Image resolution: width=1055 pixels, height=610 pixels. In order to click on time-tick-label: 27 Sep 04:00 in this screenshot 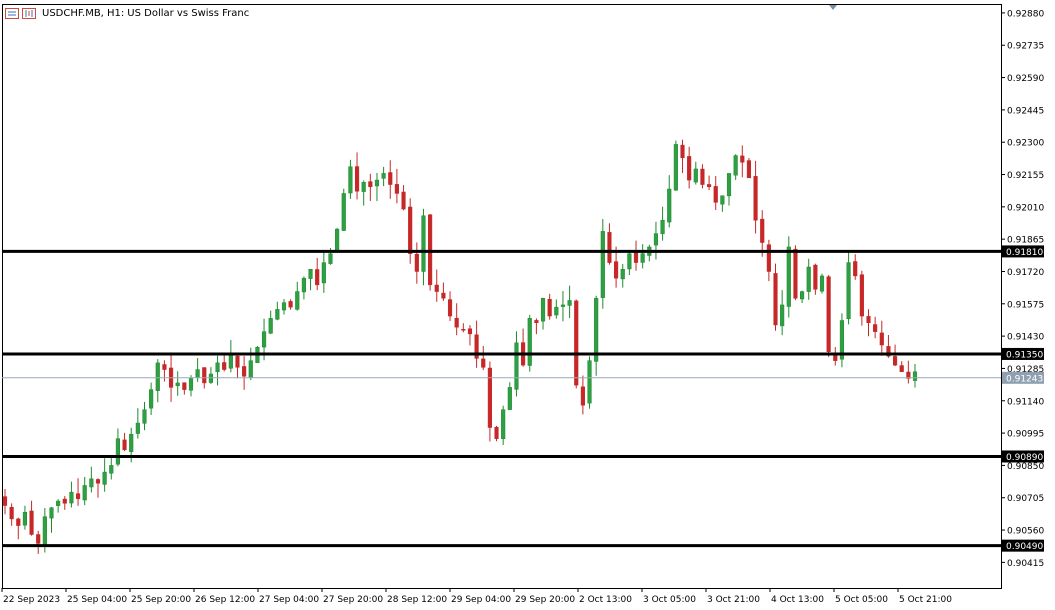, I will do `click(289, 600)`.